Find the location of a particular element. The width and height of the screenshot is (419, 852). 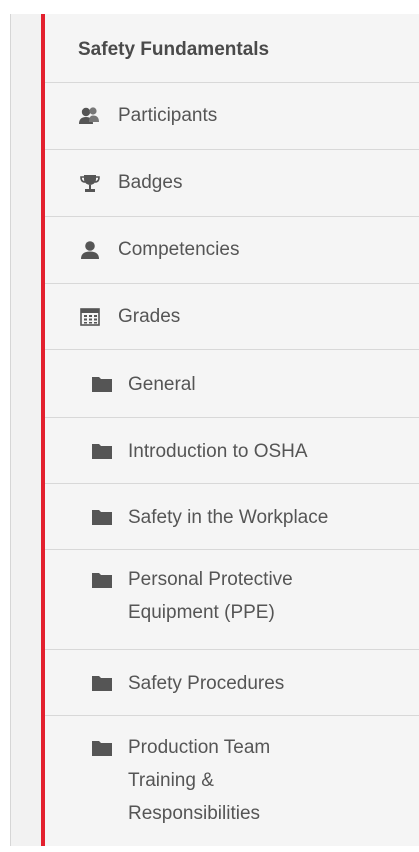

course-title: Safety Fundamentals is located at coordinates (174, 49).